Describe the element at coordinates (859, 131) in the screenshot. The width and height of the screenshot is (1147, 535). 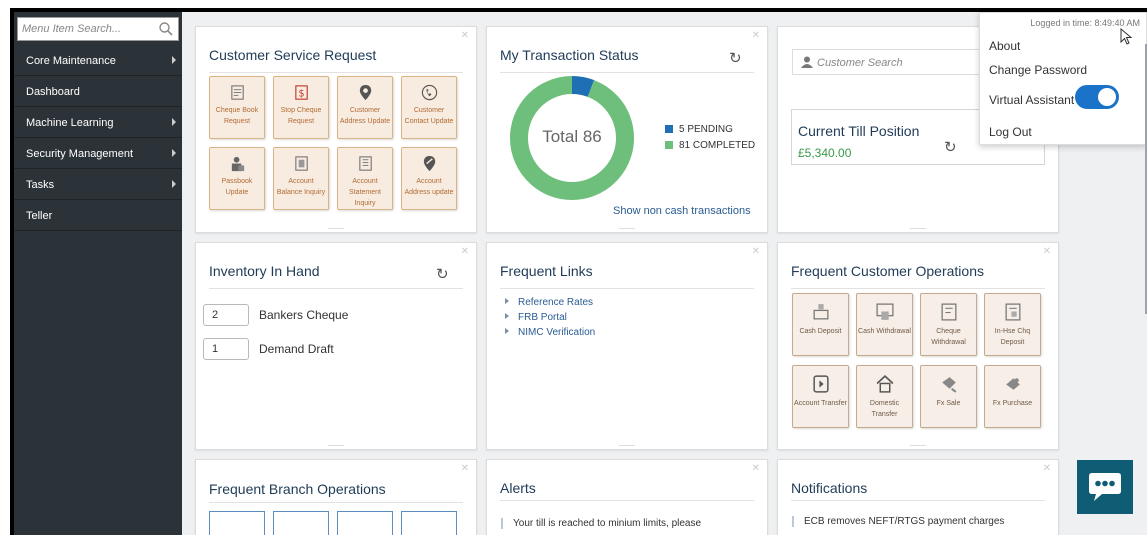
I see `till-title: Current Till Position` at that location.